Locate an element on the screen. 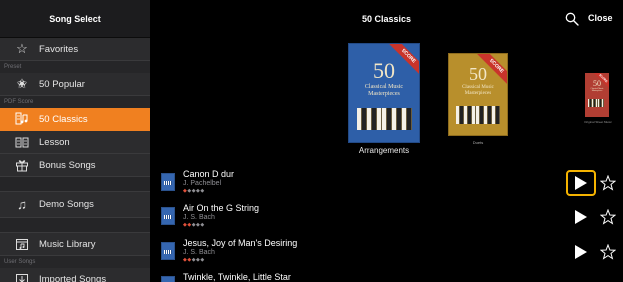 This screenshot has height=282, width=623. sidebar-item-label: Bonus Songs is located at coordinates (67, 165).